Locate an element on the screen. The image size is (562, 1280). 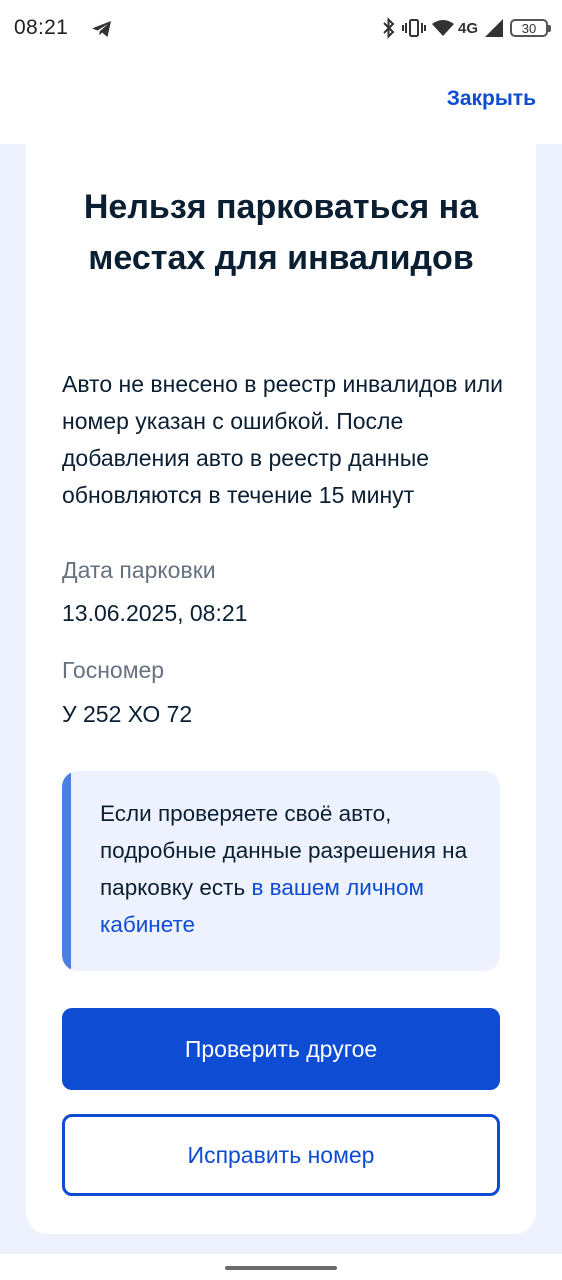
plate-number-value: У 252 ХО 72 is located at coordinates (127, 714).